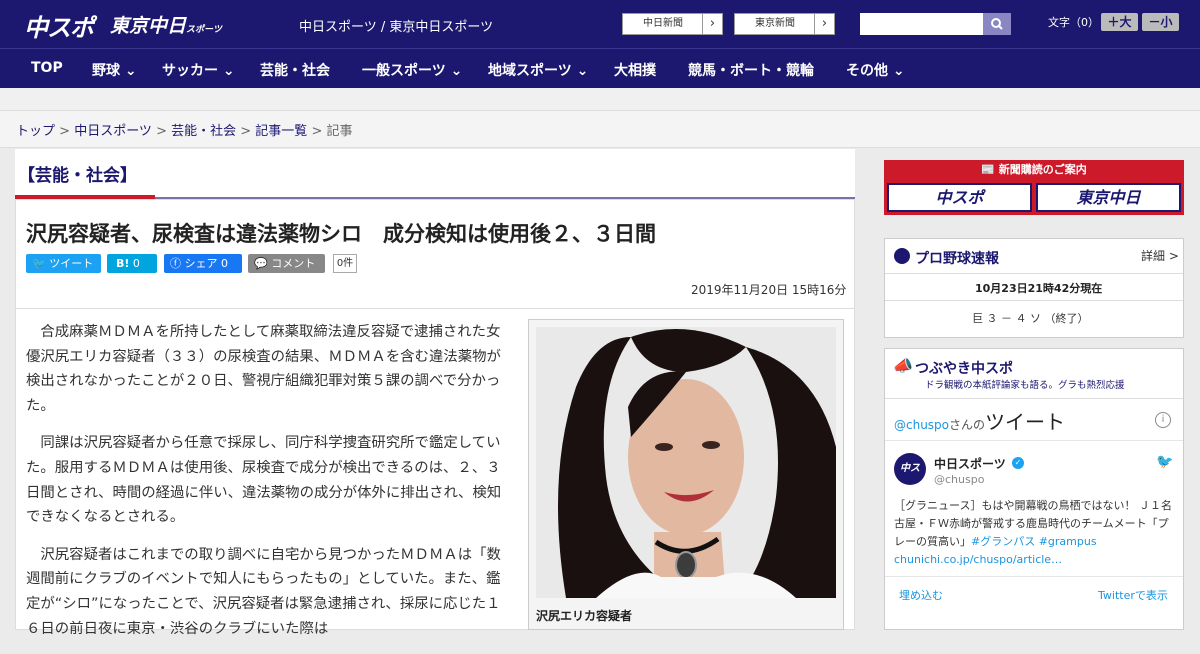  Describe the element at coordinates (295, 70) in the screenshot. I see `nav-entertainment: 芸能・社会` at that location.